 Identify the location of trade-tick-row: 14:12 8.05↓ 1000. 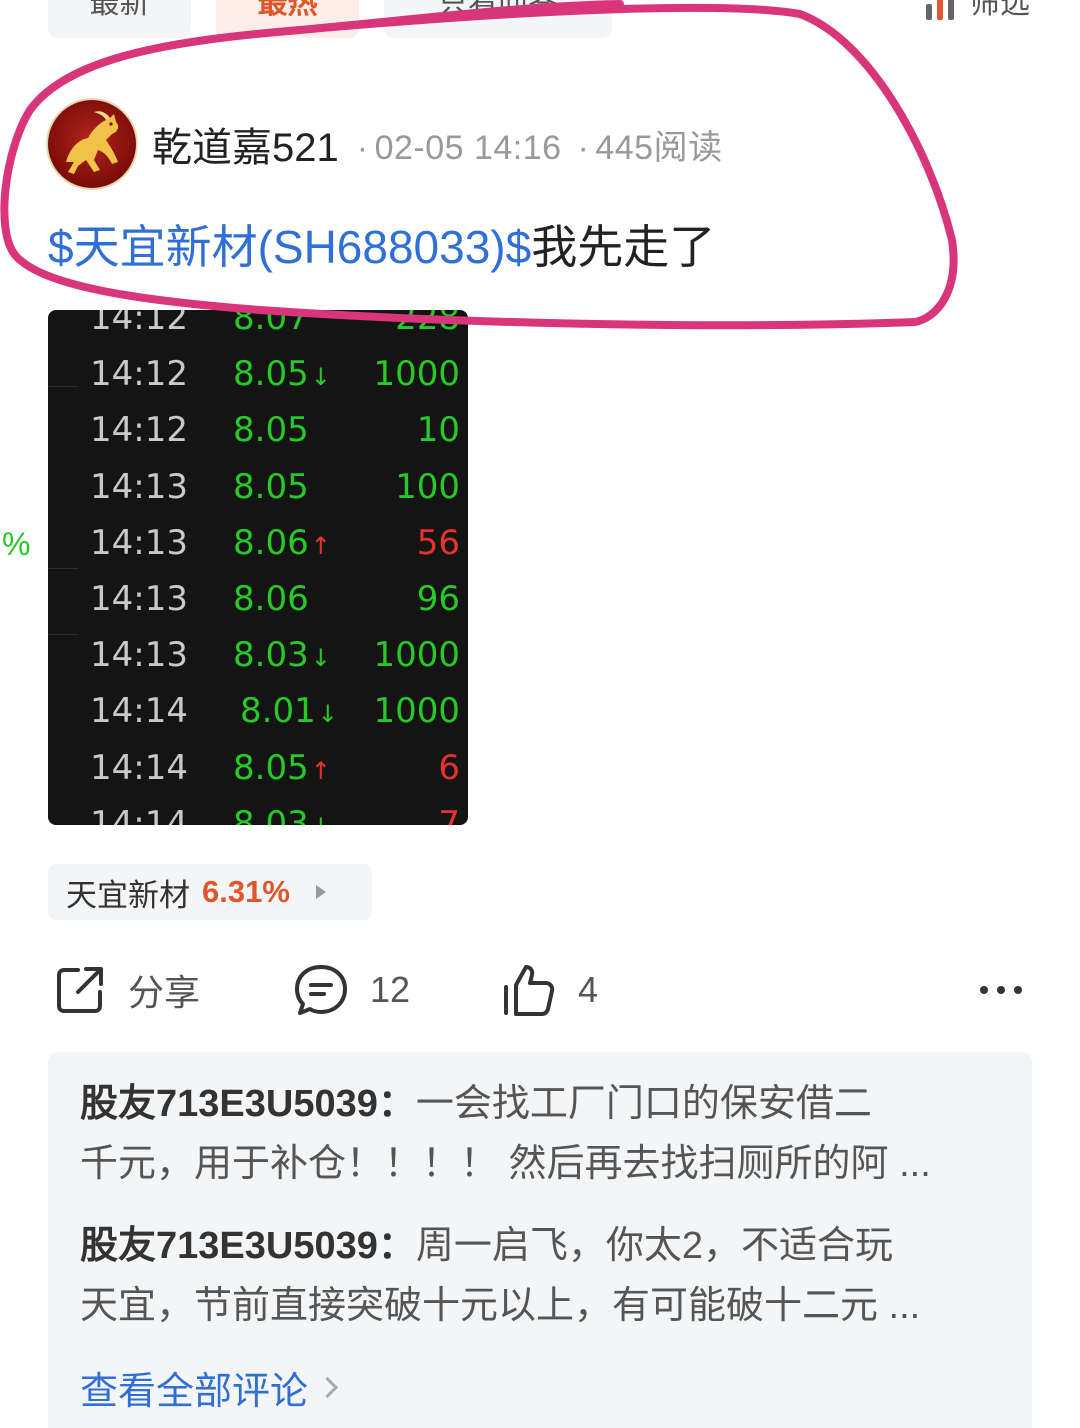
(275, 382).